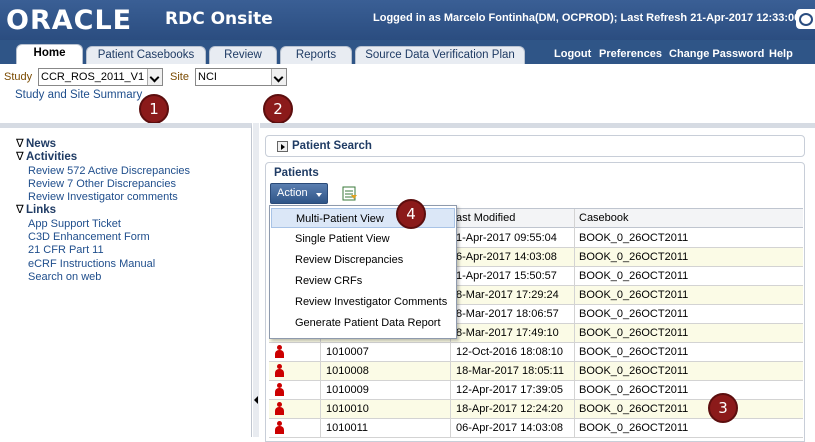  Describe the element at coordinates (316, 55) in the screenshot. I see `tab-reports: Reports` at that location.